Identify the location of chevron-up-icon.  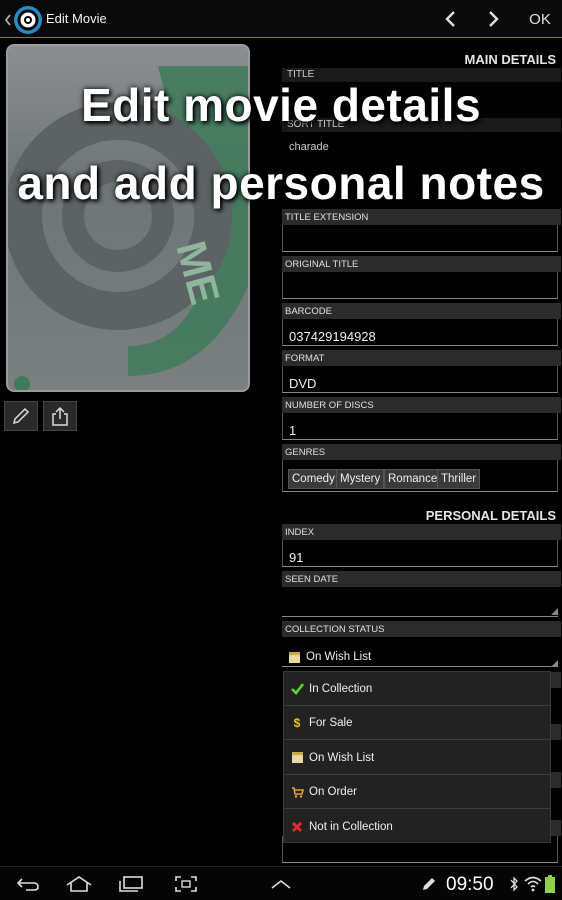
(281, 884).